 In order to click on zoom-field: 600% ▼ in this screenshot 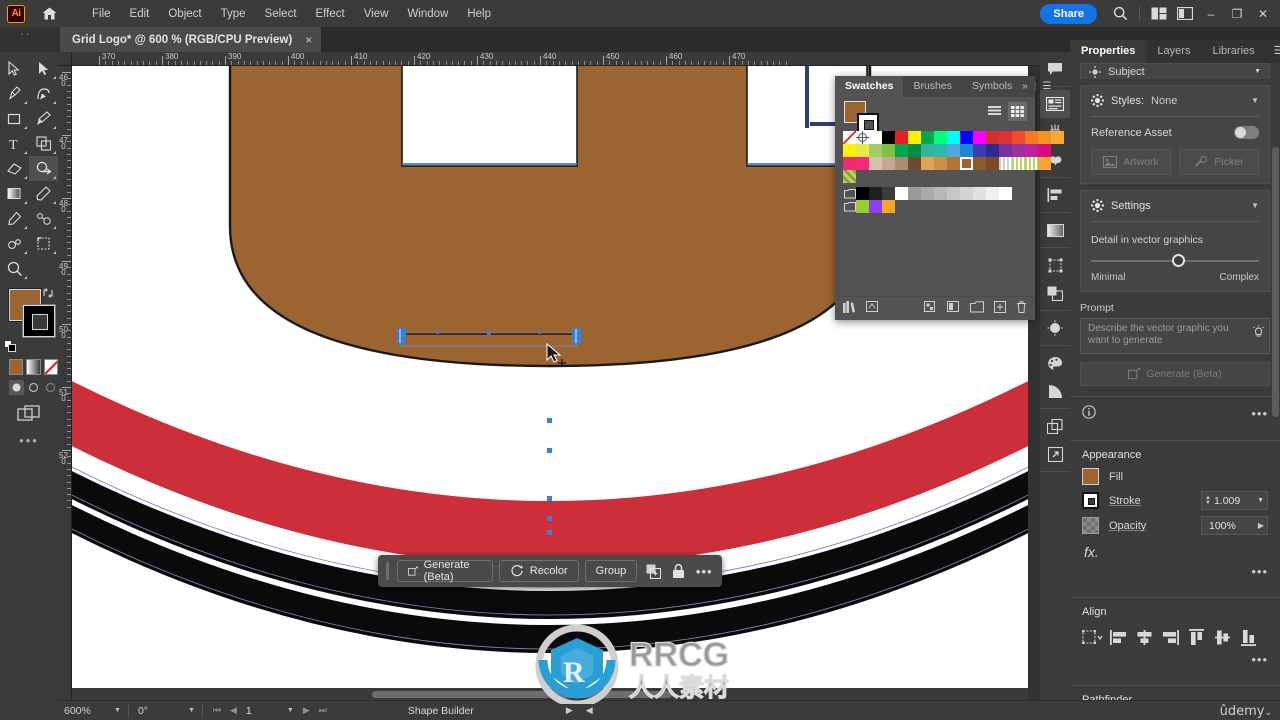, I will do `click(91, 711)`.